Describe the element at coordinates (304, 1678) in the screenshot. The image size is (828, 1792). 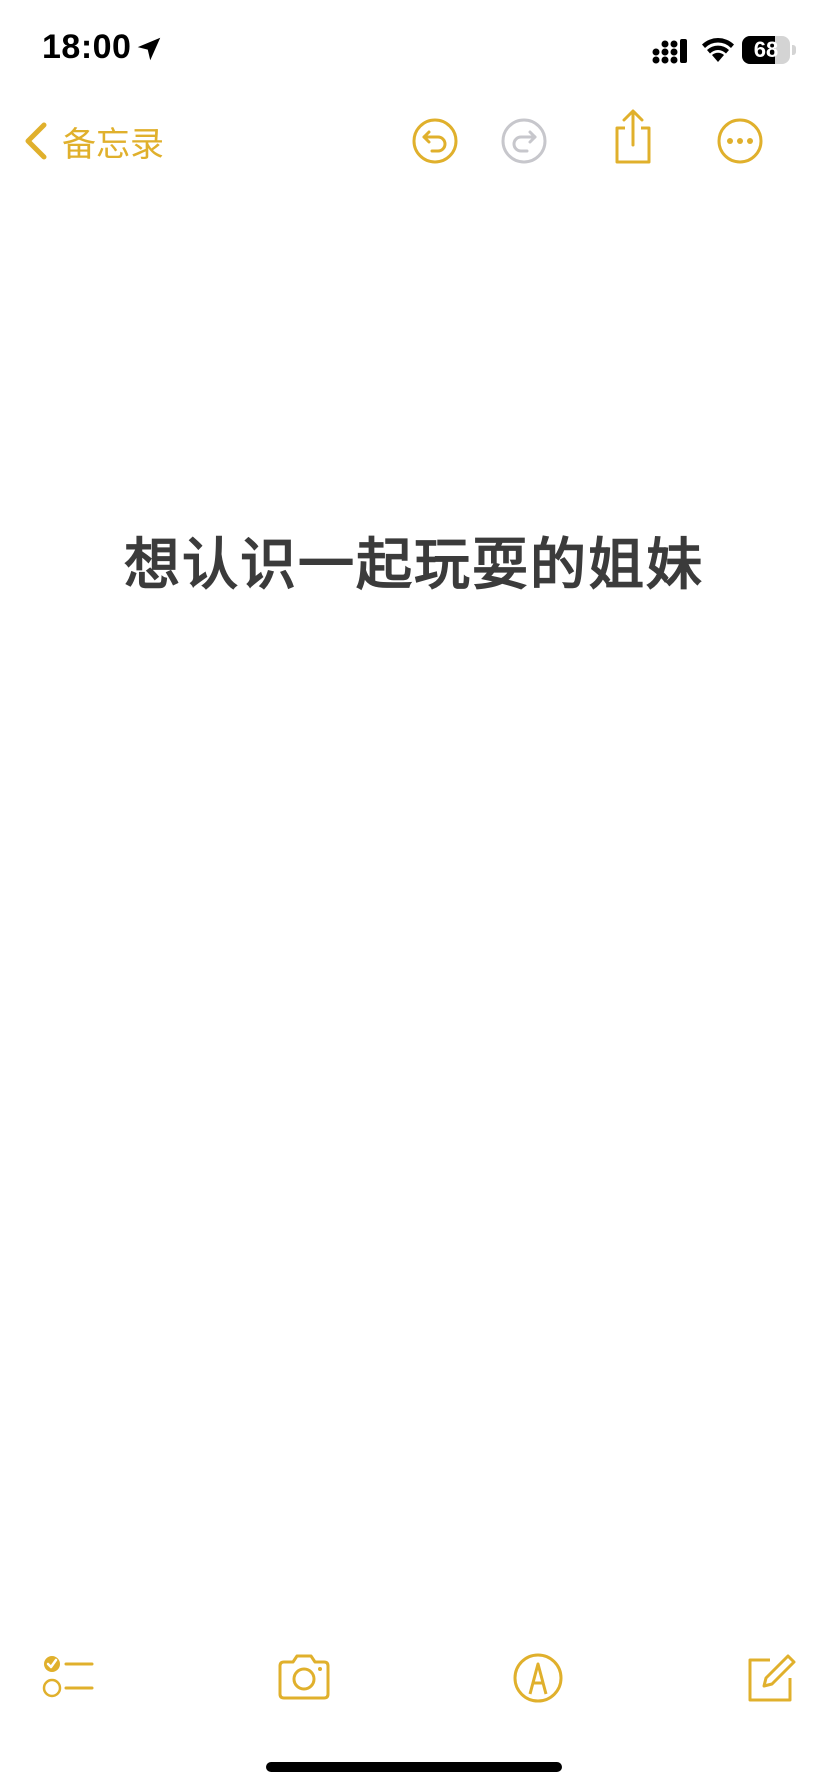
I see `camera-icon` at that location.